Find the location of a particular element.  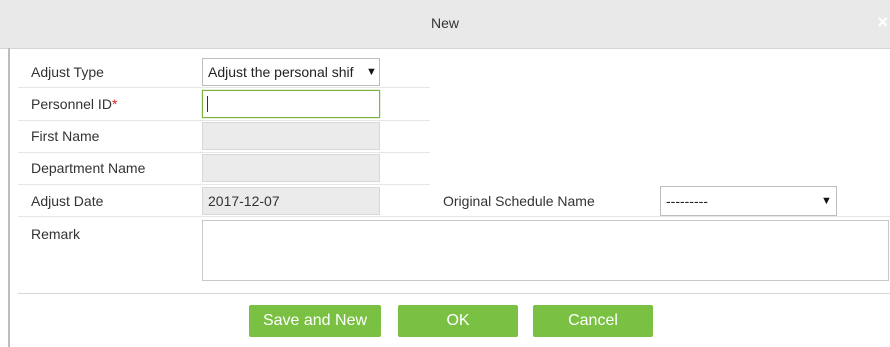

original-schedule-name-select: --------- ▼ is located at coordinates (748, 201).